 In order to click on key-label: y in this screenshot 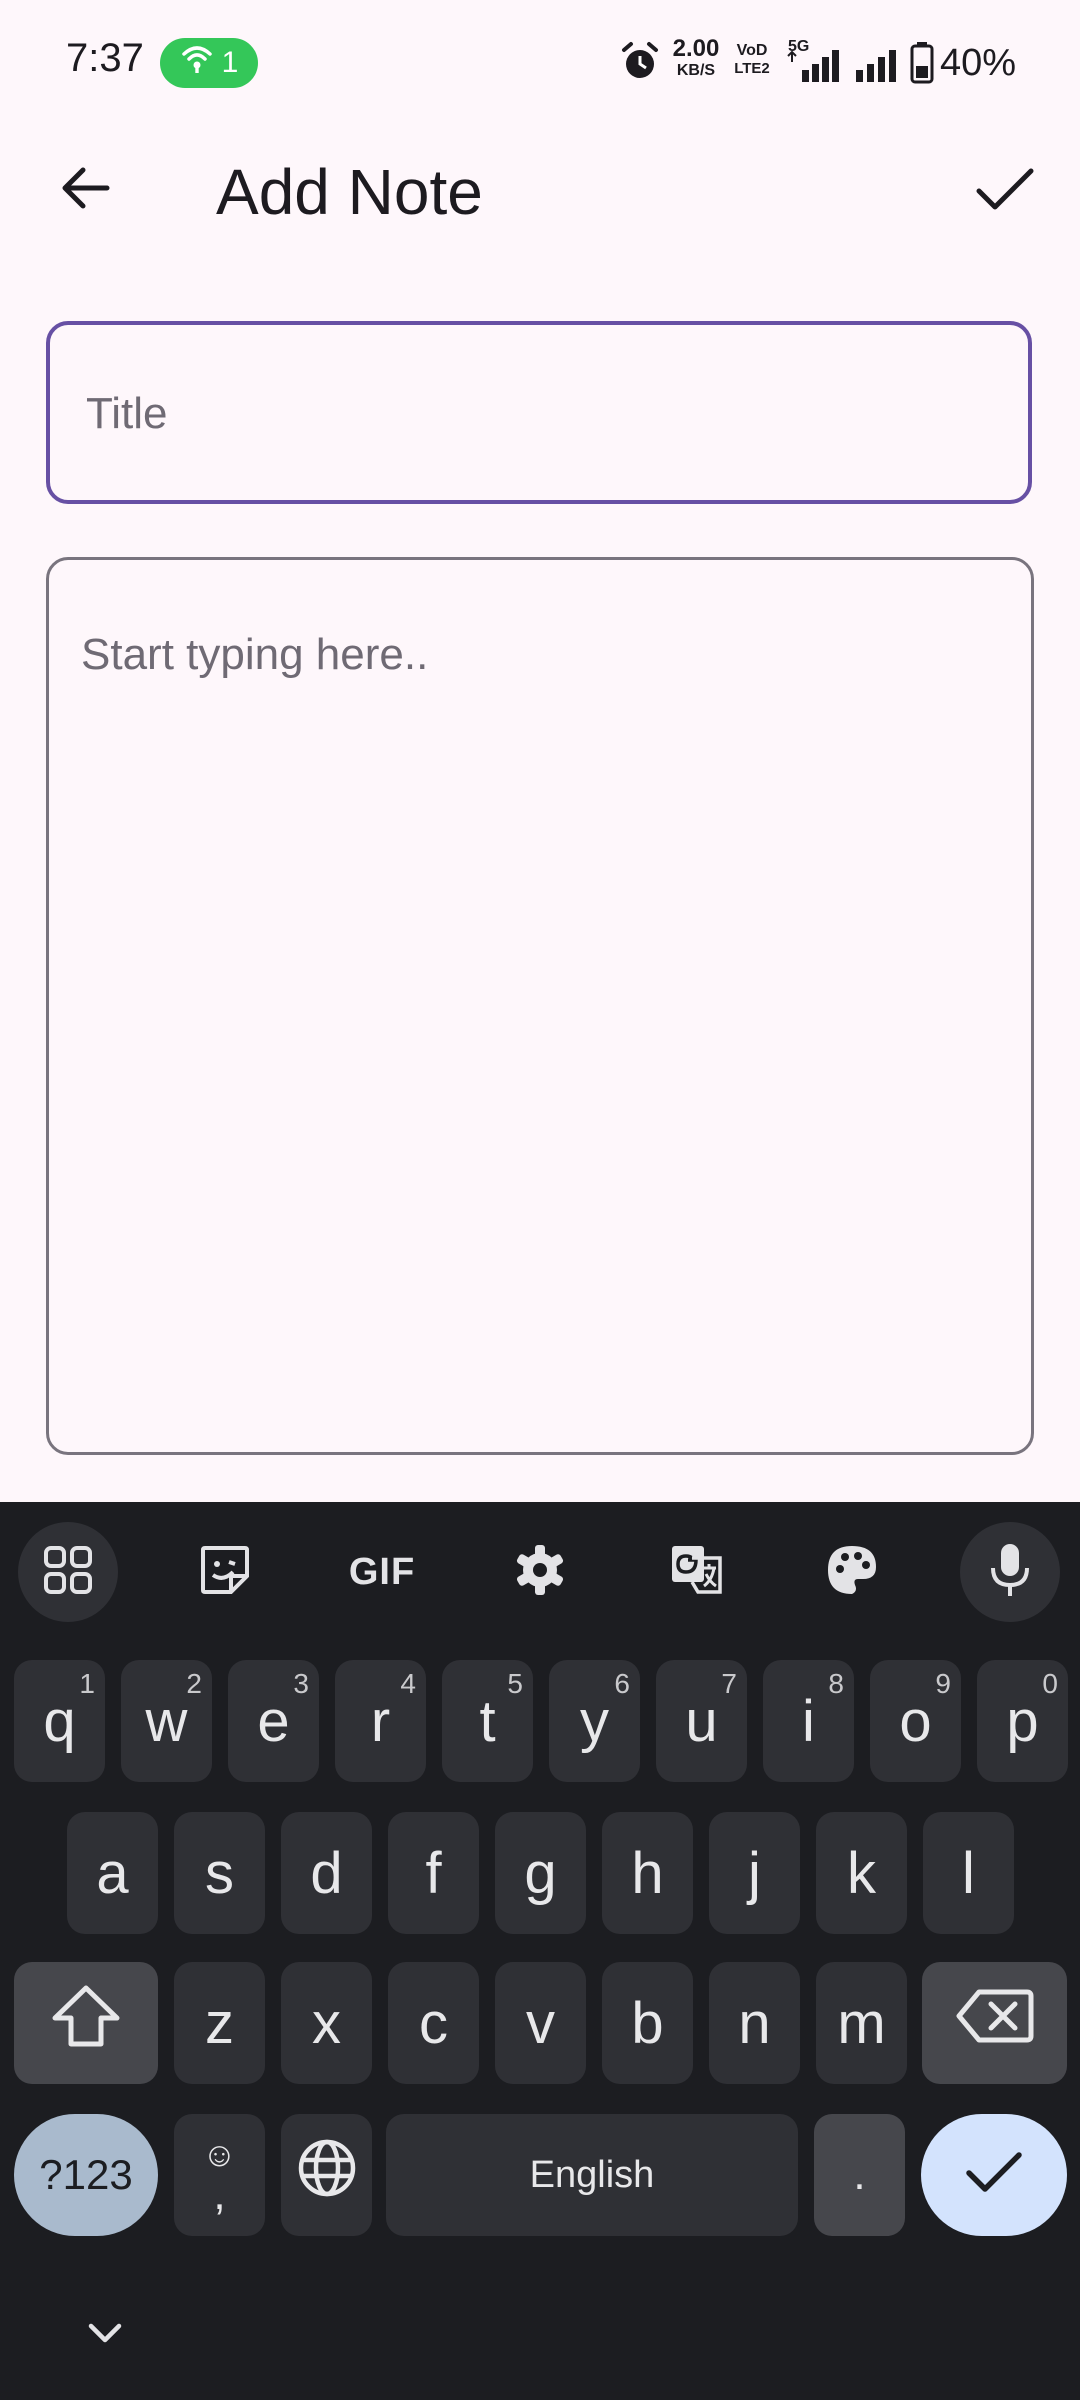, I will do `click(594, 1721)`.